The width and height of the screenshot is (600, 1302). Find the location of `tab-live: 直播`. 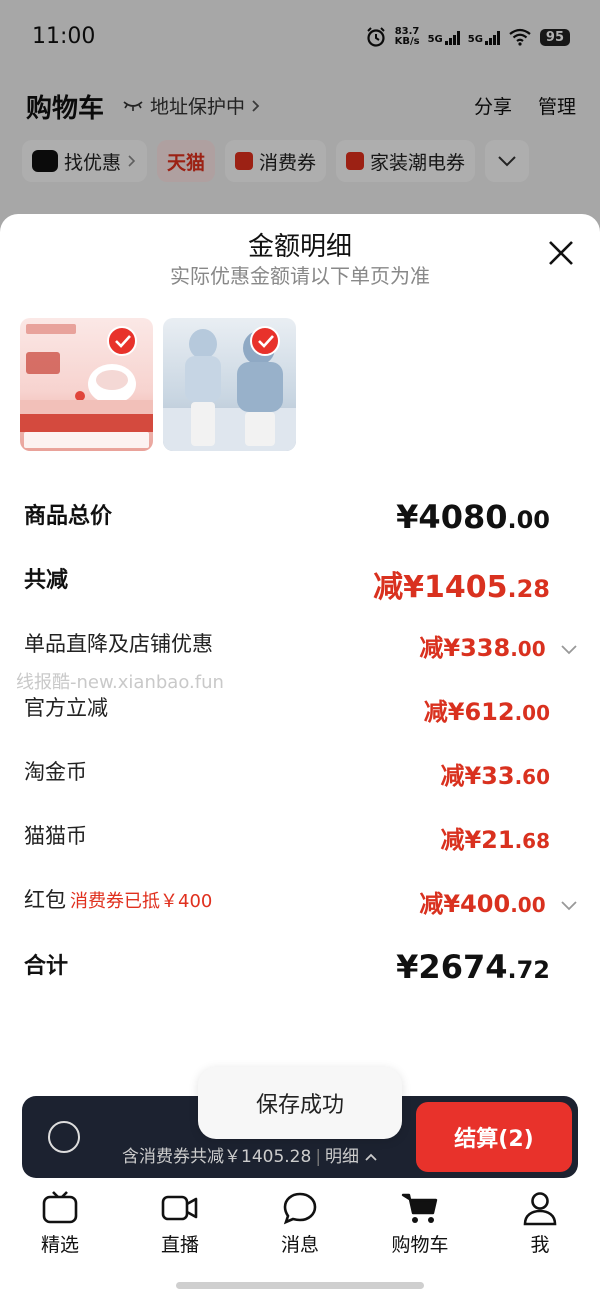

tab-live: 直播 is located at coordinates (180, 1230).